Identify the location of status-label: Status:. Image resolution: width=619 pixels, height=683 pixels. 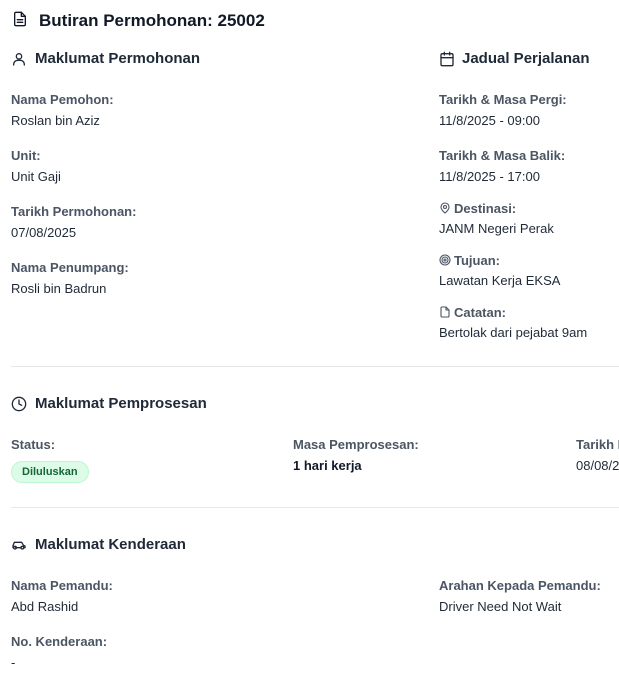
(33, 444).